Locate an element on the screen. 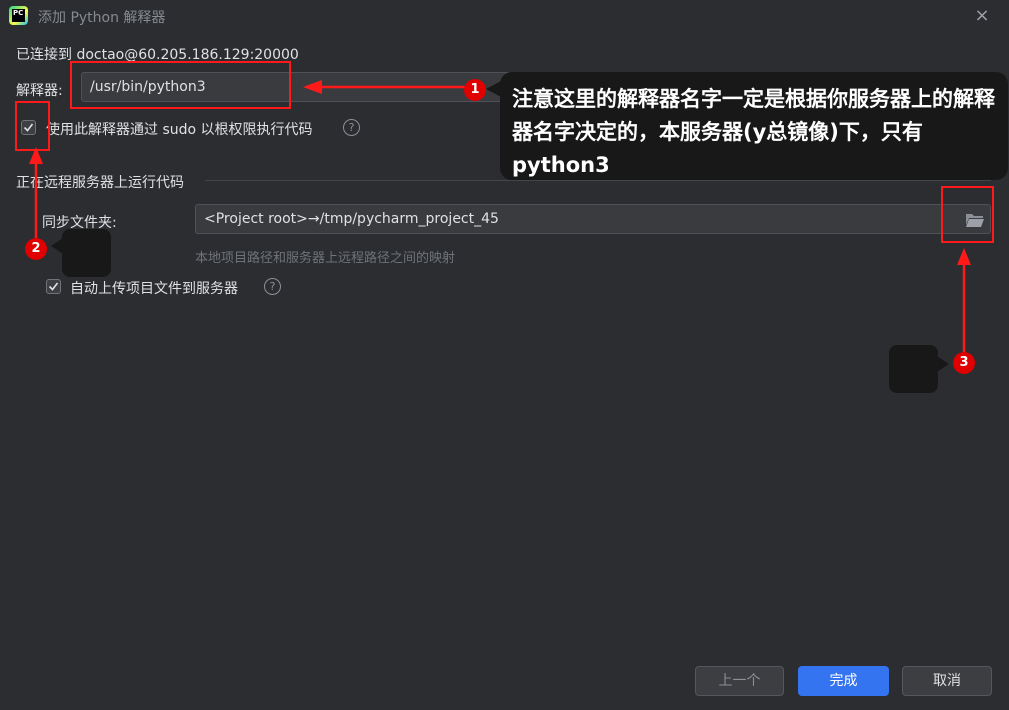 The height and width of the screenshot is (710, 1009). mini-bubble-tail is located at coordinates (943, 364).